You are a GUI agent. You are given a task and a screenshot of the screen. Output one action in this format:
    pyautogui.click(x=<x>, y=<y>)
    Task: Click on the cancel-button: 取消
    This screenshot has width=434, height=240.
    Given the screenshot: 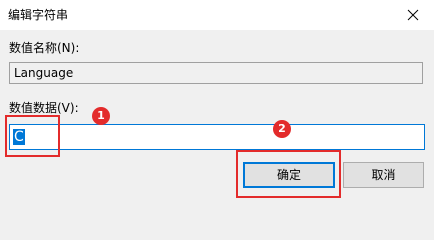 What is the action you would take?
    pyautogui.click(x=383, y=175)
    